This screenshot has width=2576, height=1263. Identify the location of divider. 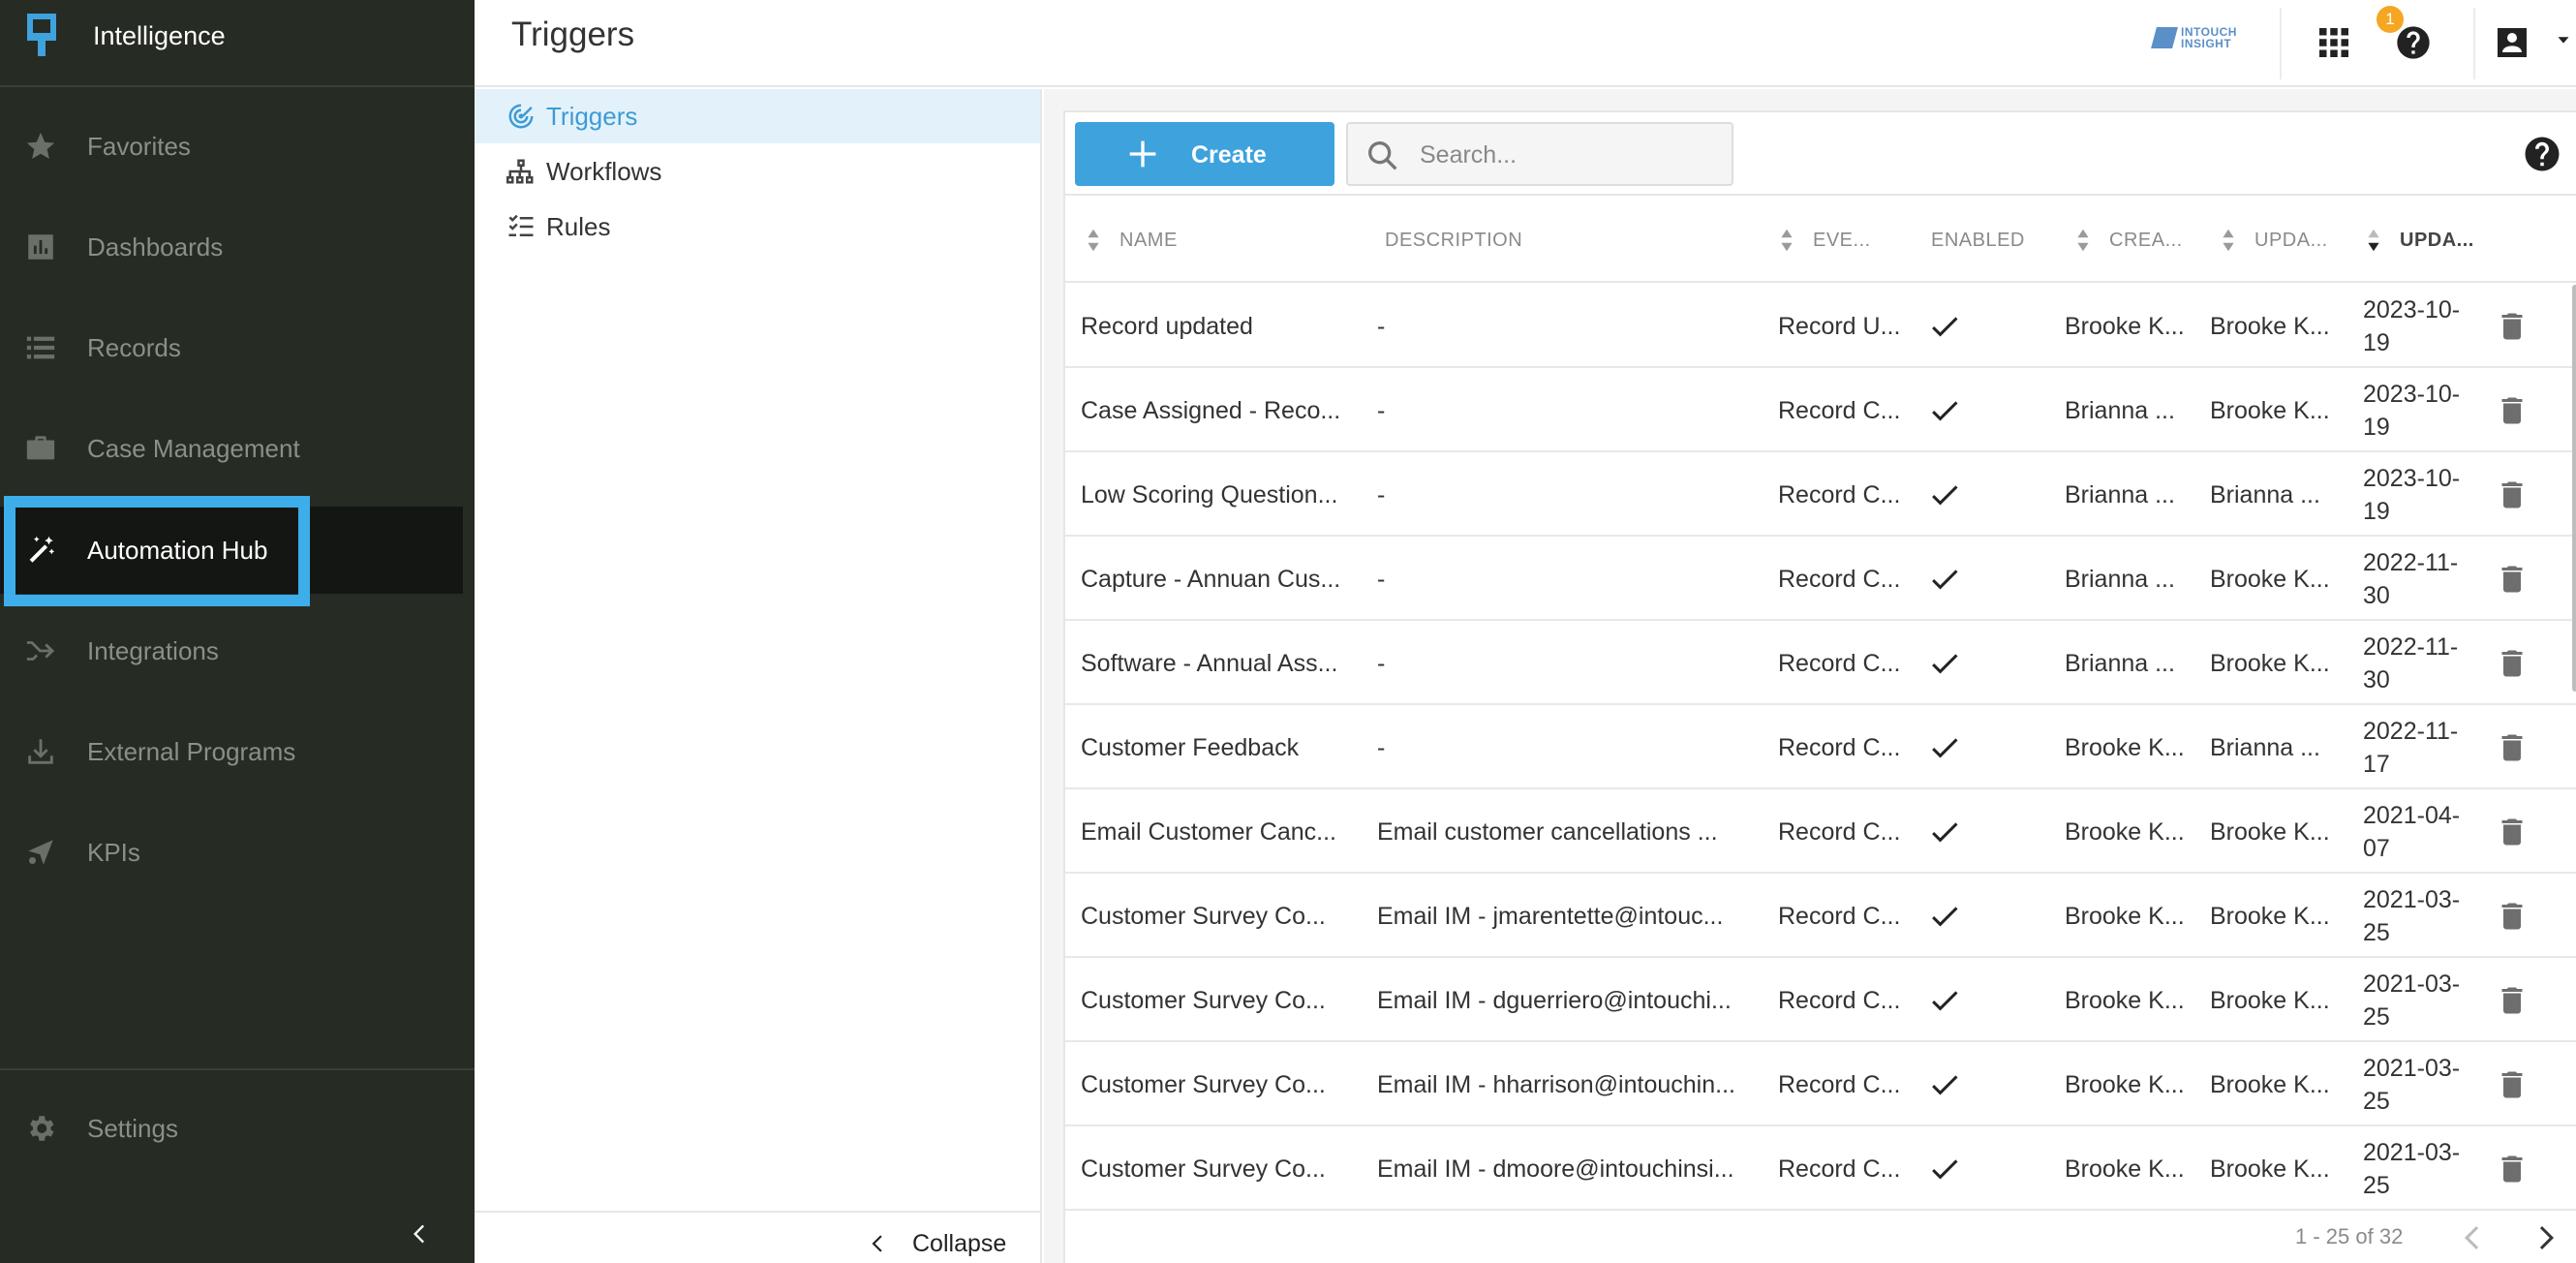
(2474, 43).